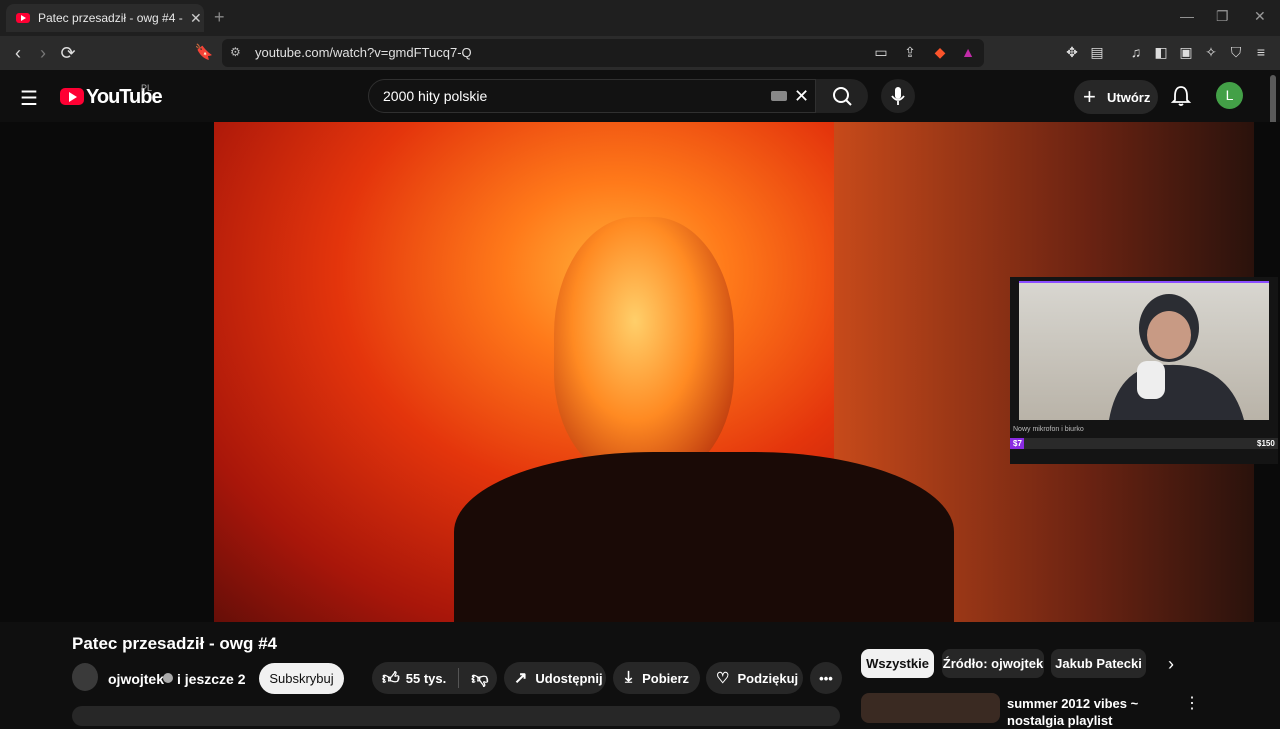 This screenshot has width=1280, height=729. Describe the element at coordinates (196, 18) in the screenshot. I see `tab-close-icon: ✕` at that location.